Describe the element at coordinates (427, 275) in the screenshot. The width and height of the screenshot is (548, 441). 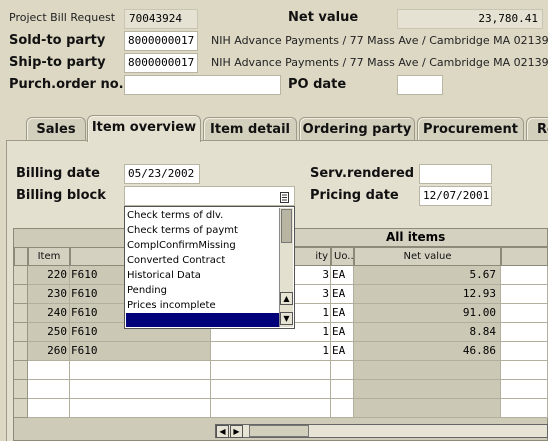
I see `cell-net-value: 5.67` at that location.